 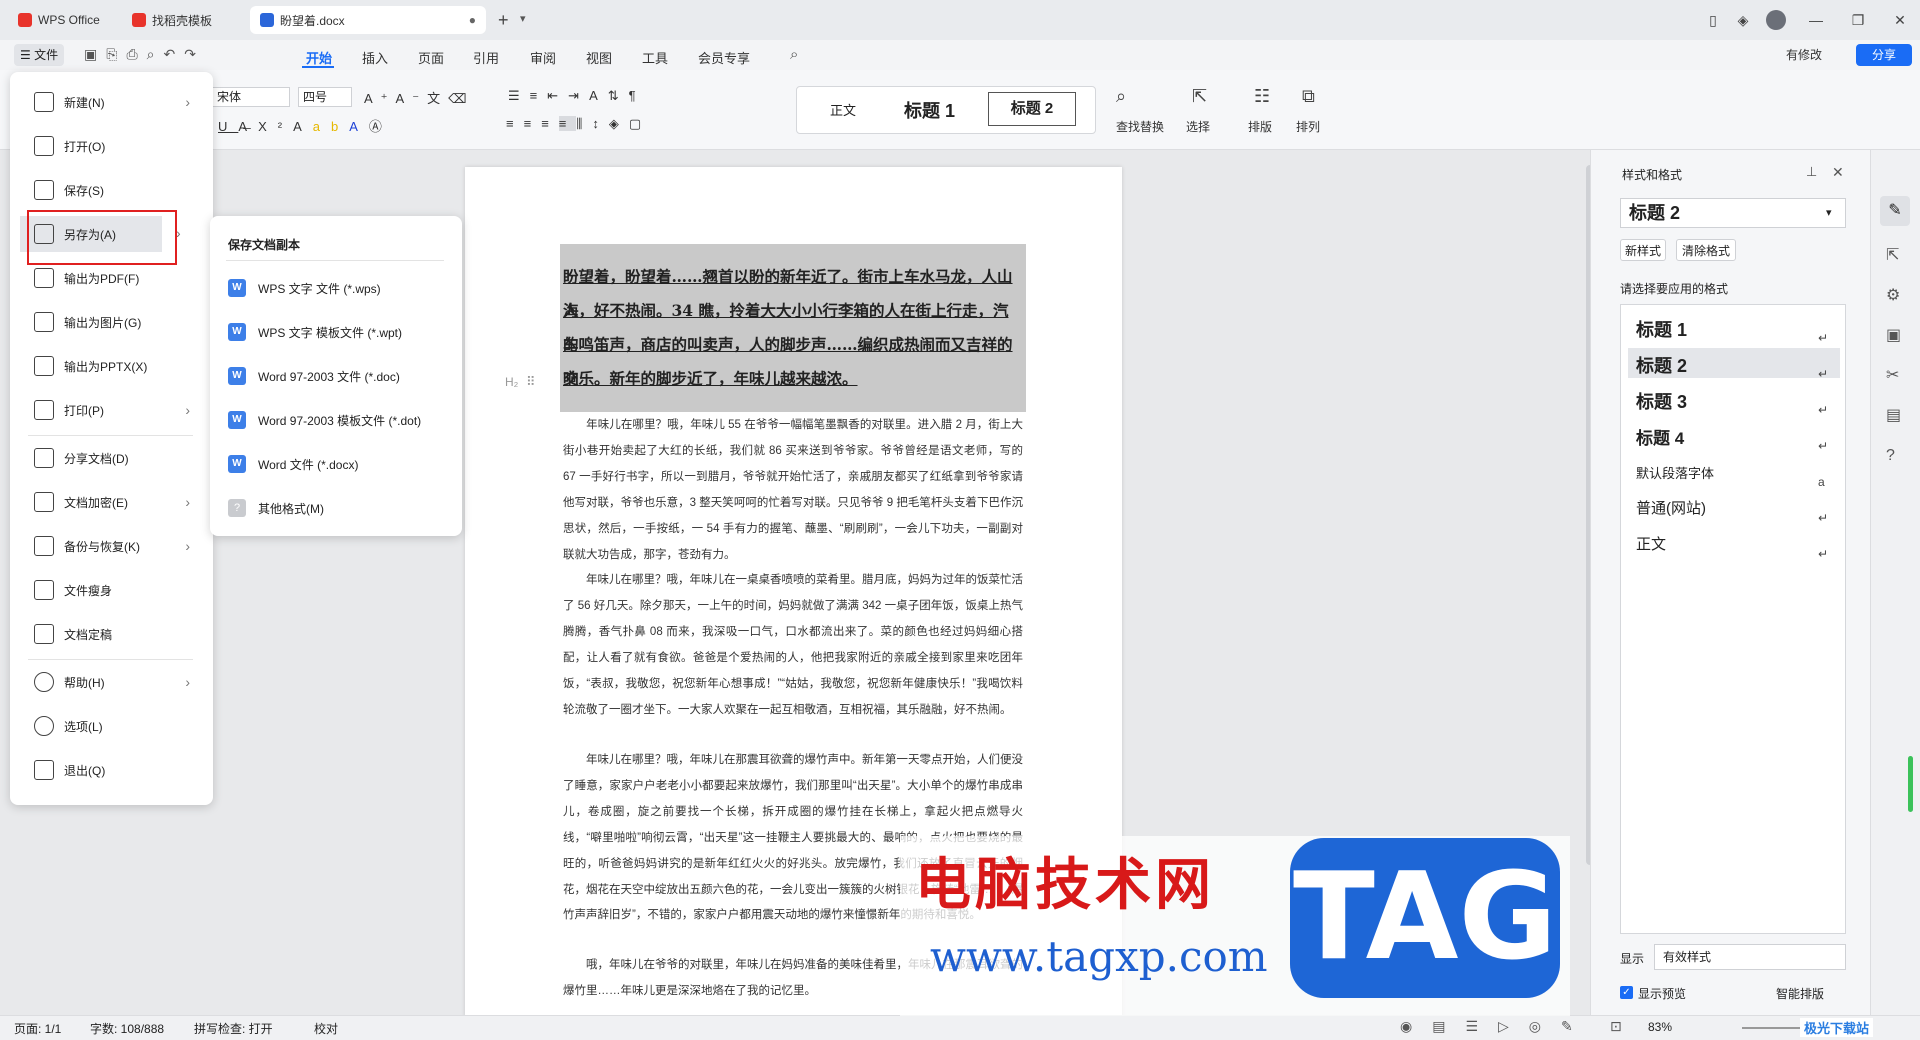 What do you see at coordinates (182, 20) in the screenshot?
I see `tab-template: 找稻壳模板` at bounding box center [182, 20].